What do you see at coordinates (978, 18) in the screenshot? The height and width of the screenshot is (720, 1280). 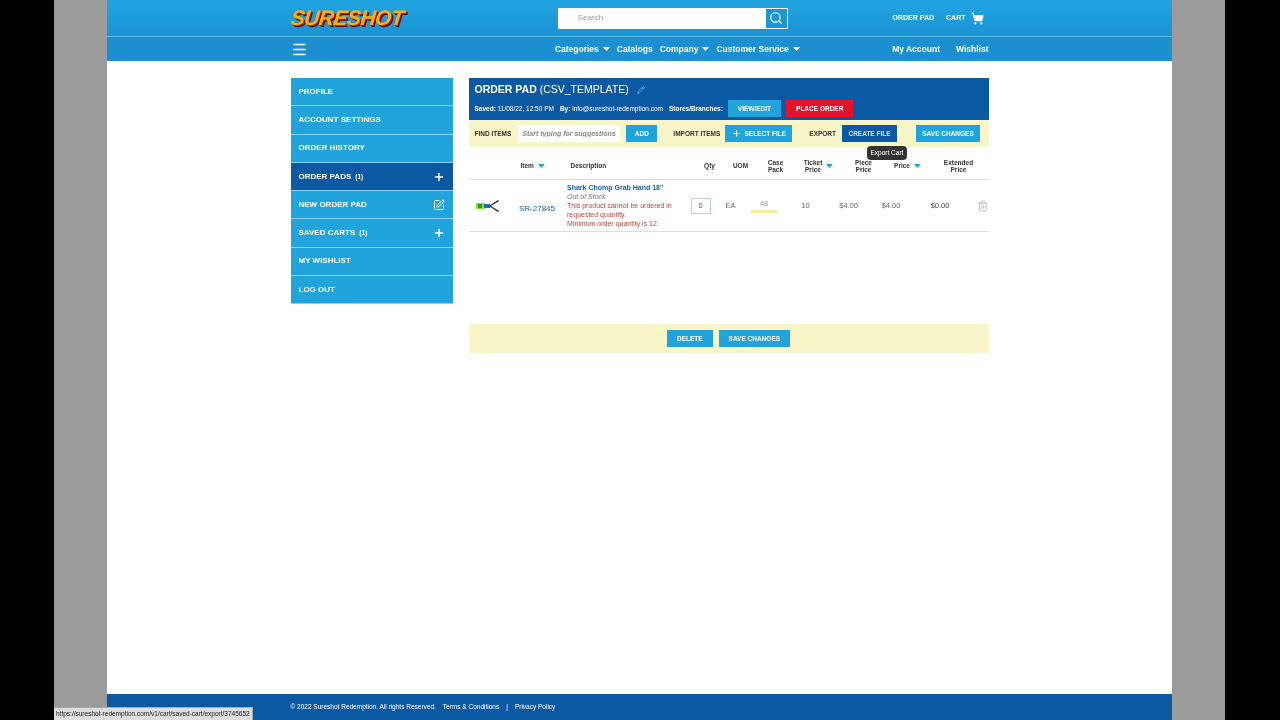 I see `cart-icon` at bounding box center [978, 18].